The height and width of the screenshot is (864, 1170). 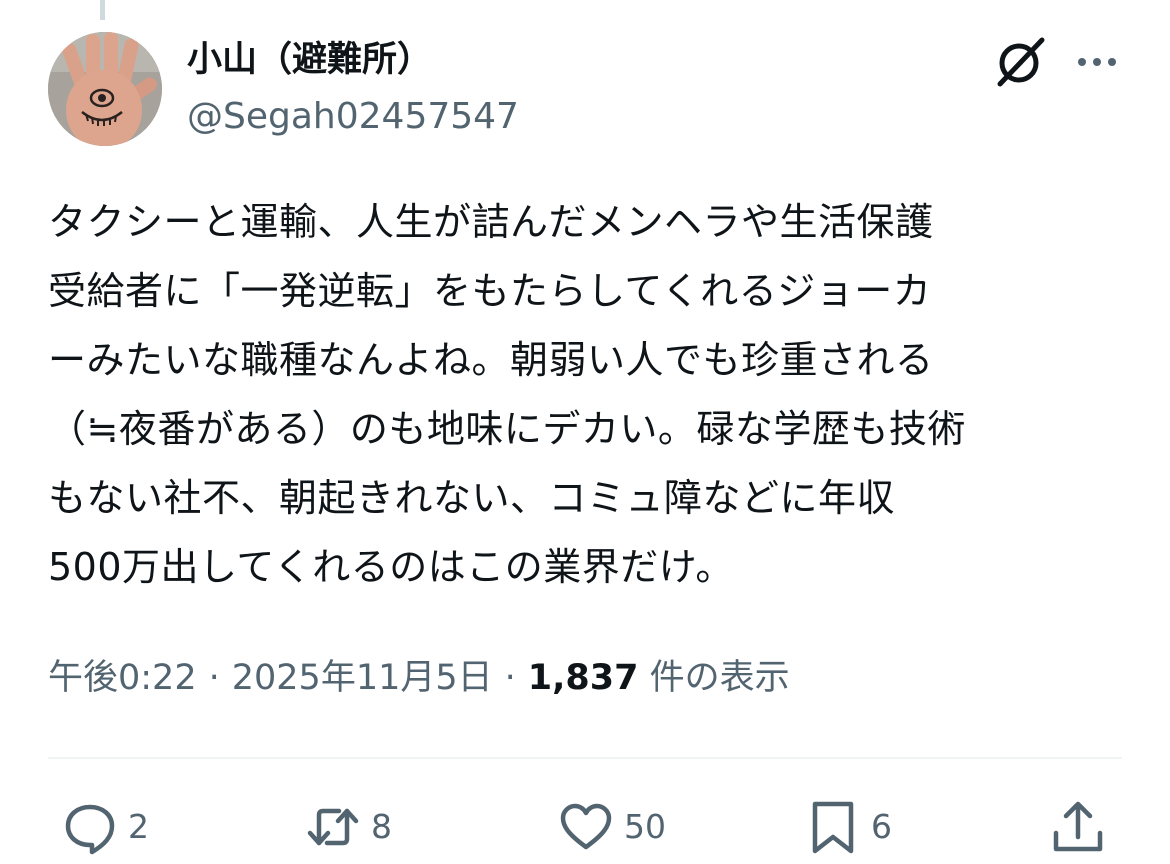 What do you see at coordinates (491, 360) in the screenshot?
I see `tweet-line: ーみたいな職種なんよね。朝弱い人でも珍重される` at bounding box center [491, 360].